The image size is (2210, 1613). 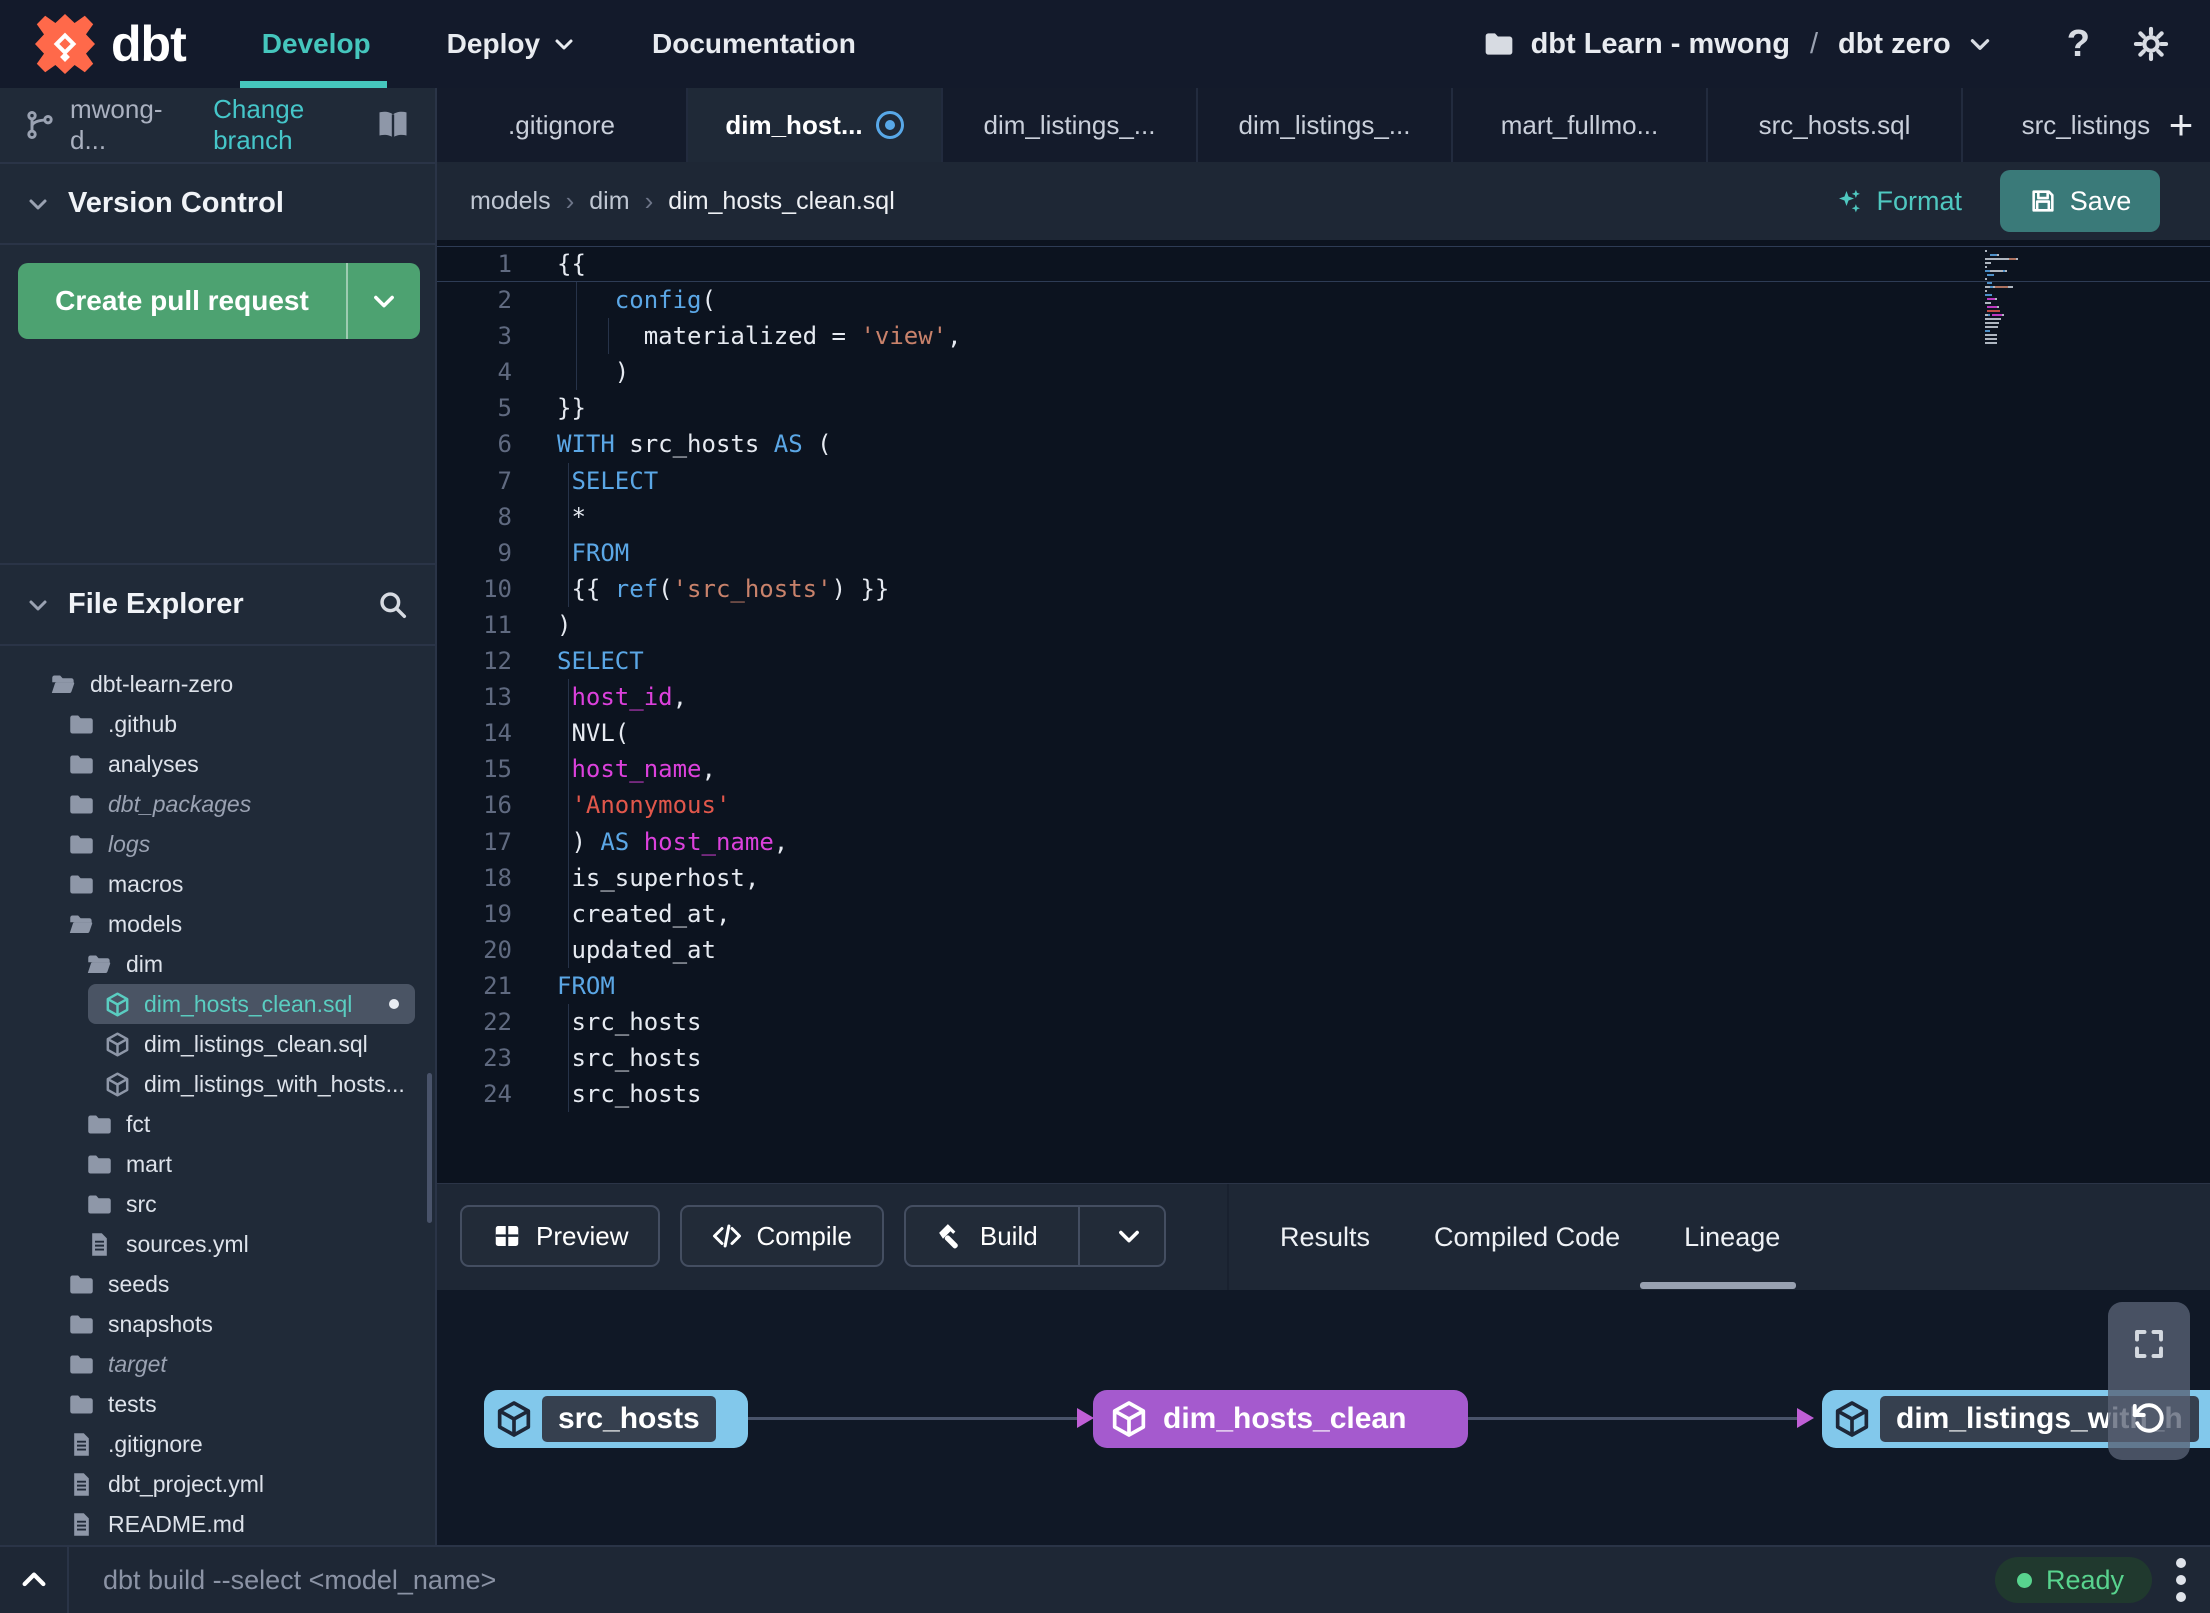 What do you see at coordinates (256, 1043) in the screenshot?
I see `tree-item-label: dim_listings_clean.sql` at bounding box center [256, 1043].